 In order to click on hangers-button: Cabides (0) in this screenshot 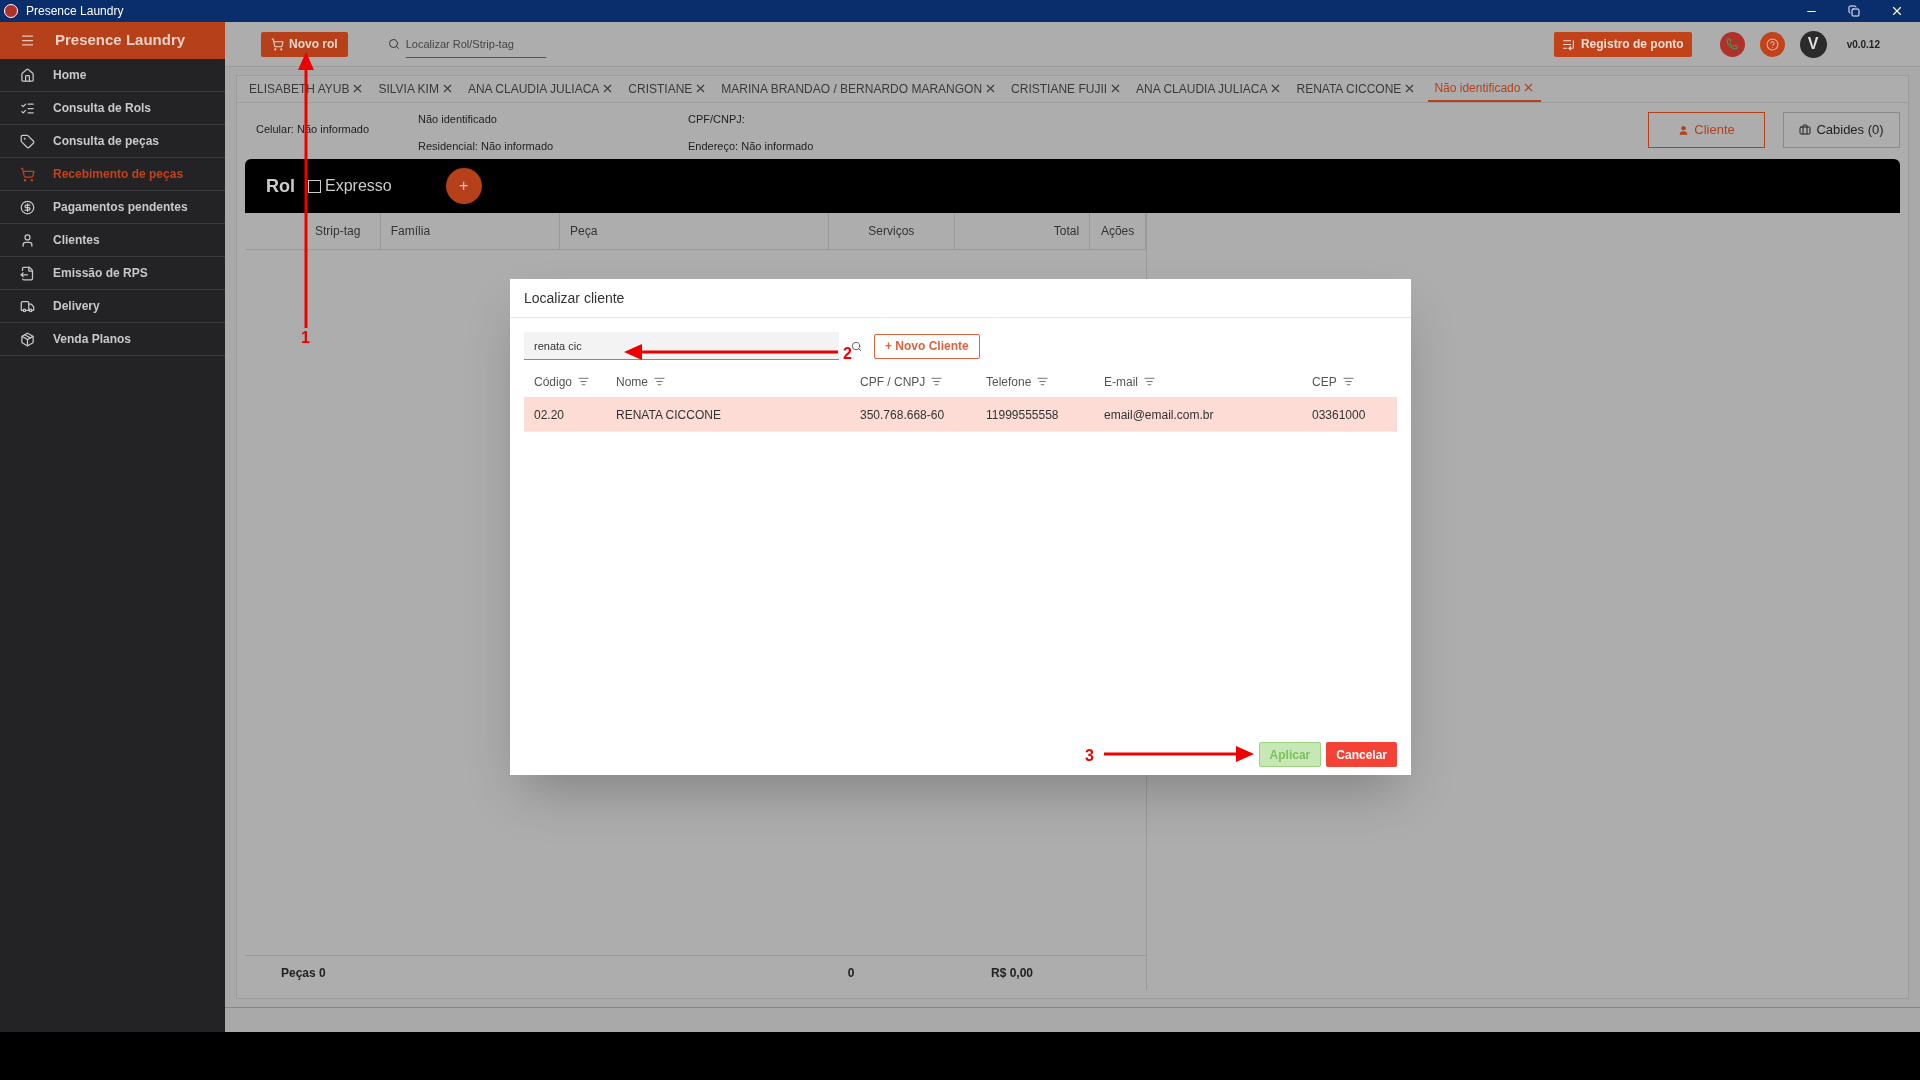, I will do `click(1841, 130)`.